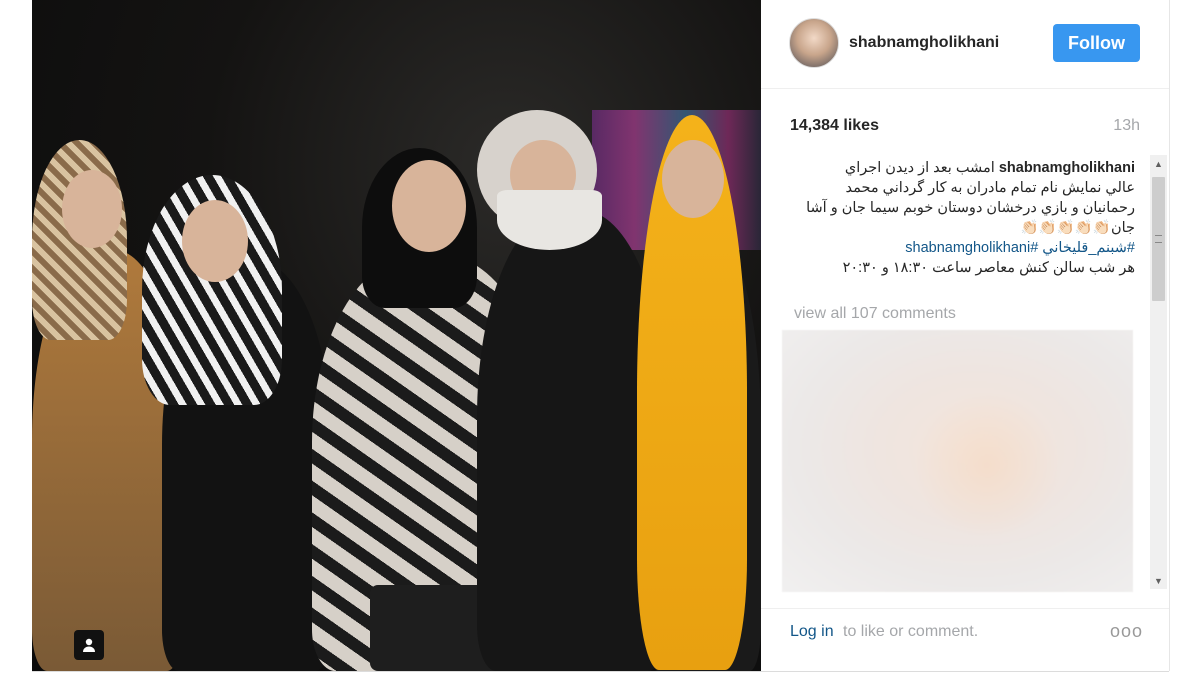 The height and width of the screenshot is (674, 1200). What do you see at coordinates (919, 168) in the screenshot?
I see `caption-text-1: امشب بعد از ديدن اجراي` at bounding box center [919, 168].